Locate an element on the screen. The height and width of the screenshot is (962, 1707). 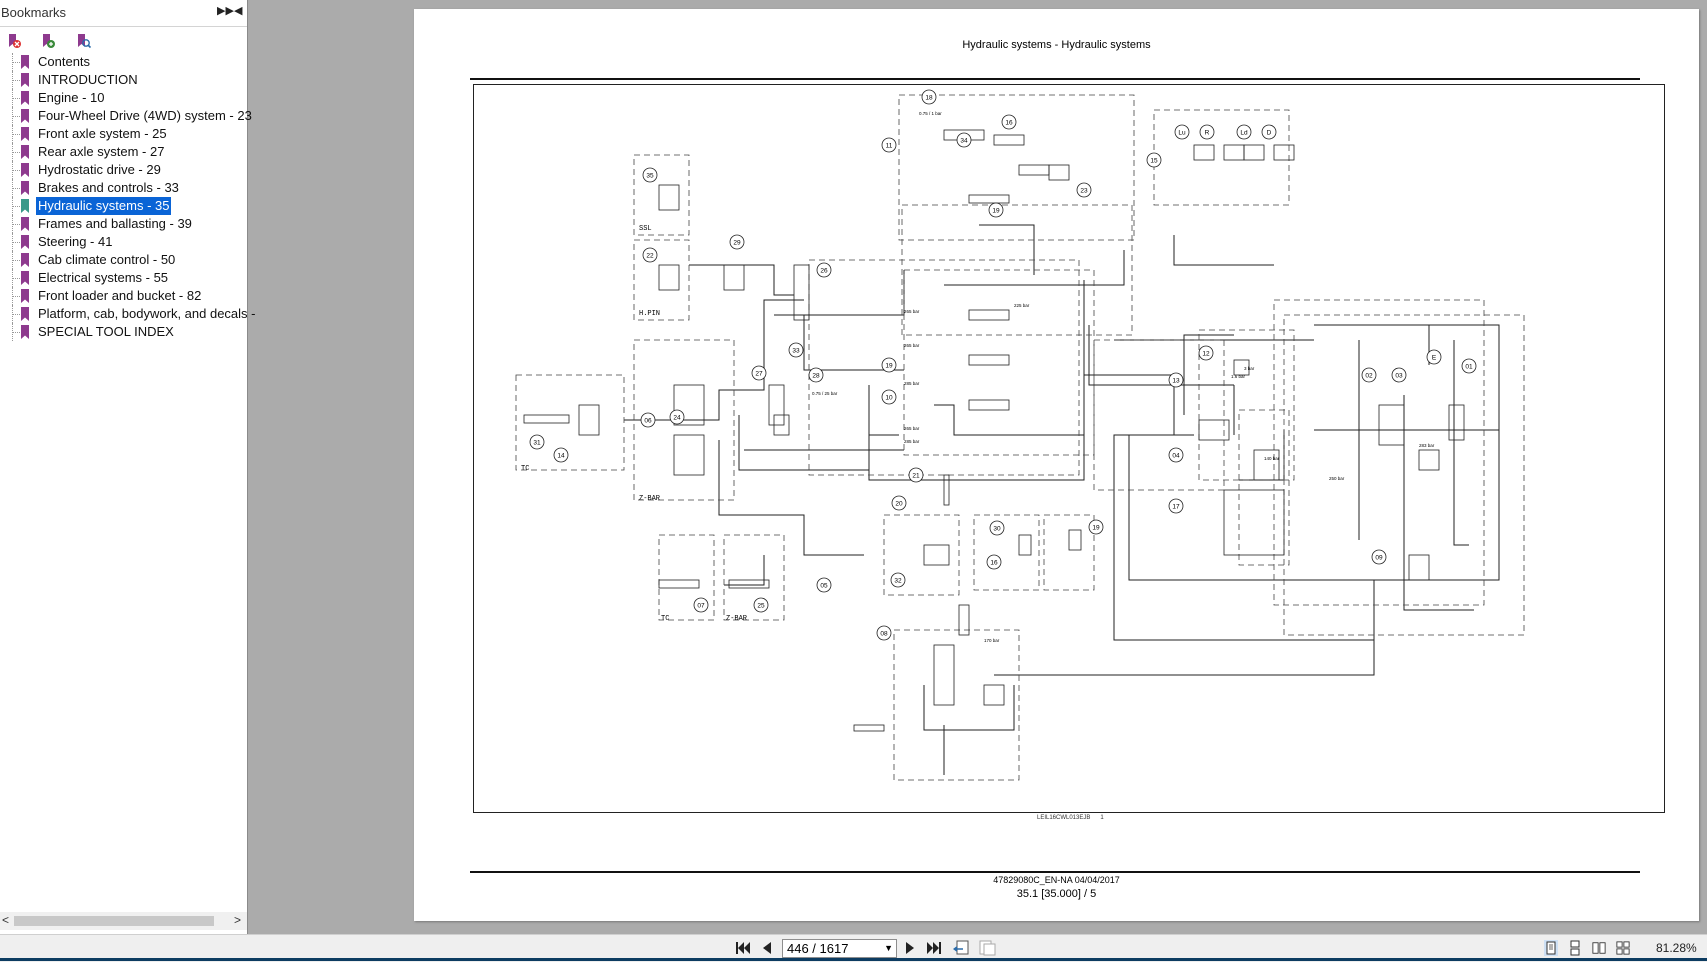
bookmark-item: Hydrostatic drive - 29 is located at coordinates (123, 170).